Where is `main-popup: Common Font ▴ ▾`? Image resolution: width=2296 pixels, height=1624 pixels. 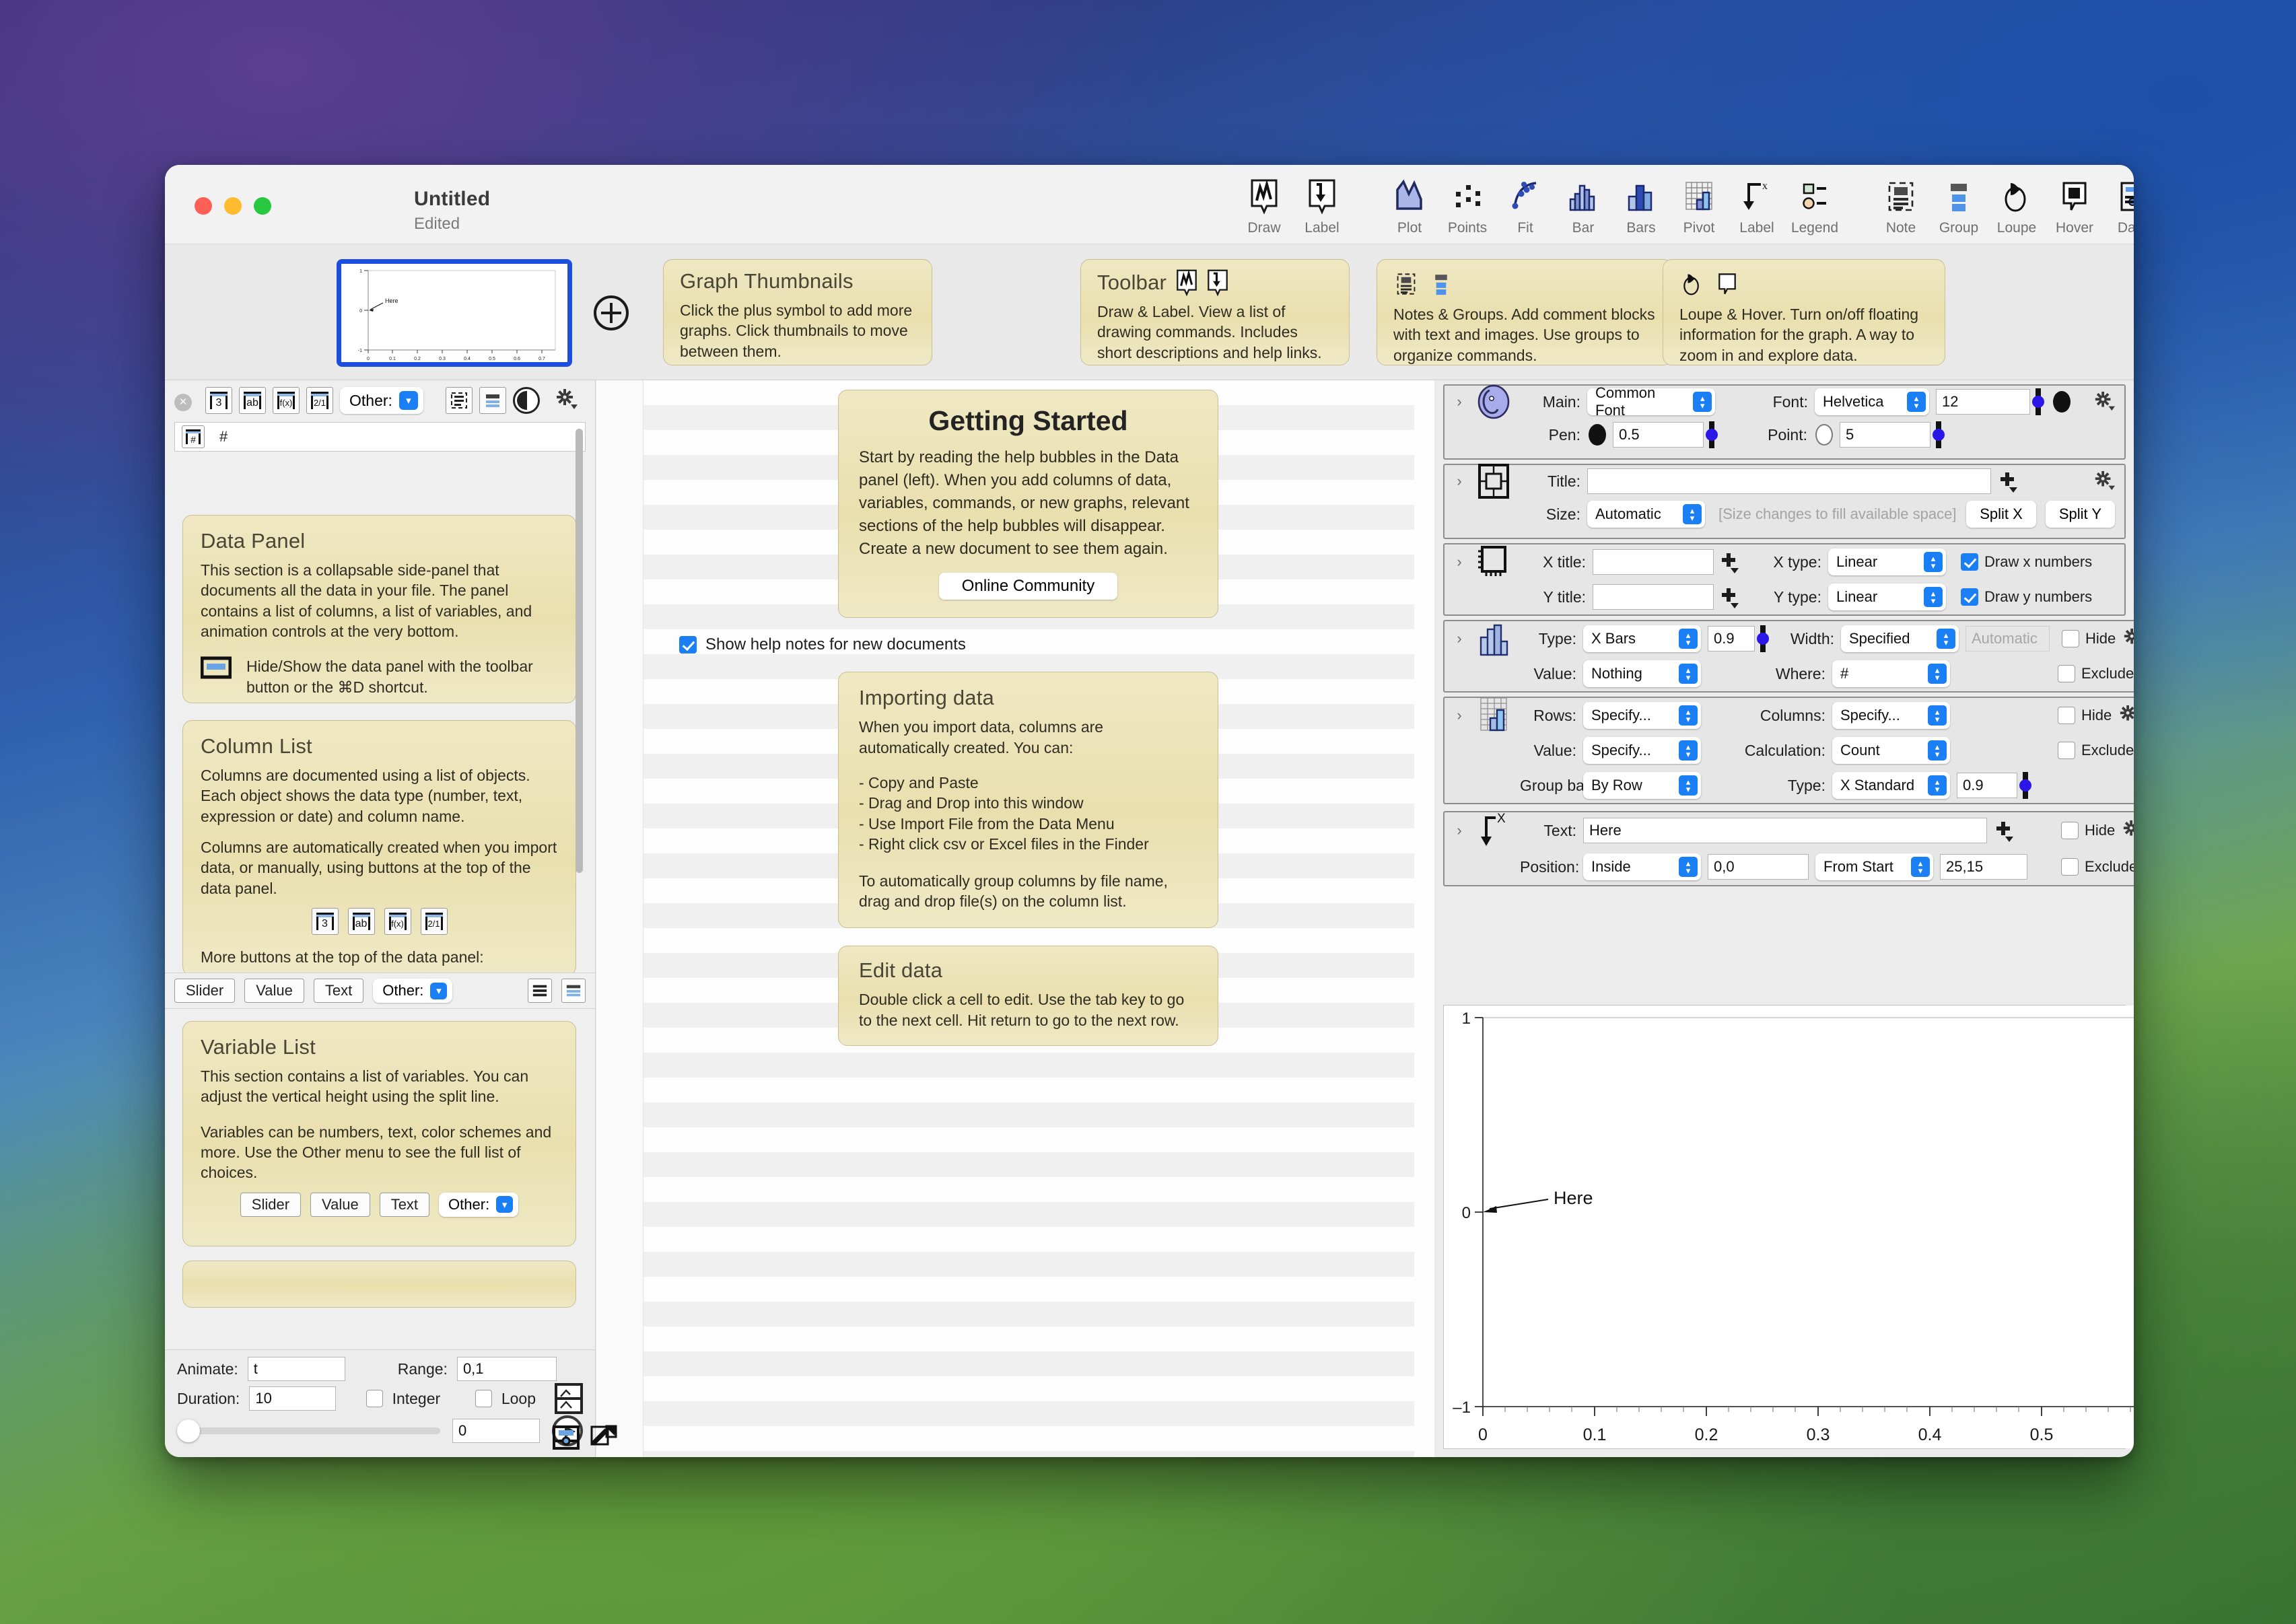 main-popup: Common Font ▴ ▾ is located at coordinates (1651, 401).